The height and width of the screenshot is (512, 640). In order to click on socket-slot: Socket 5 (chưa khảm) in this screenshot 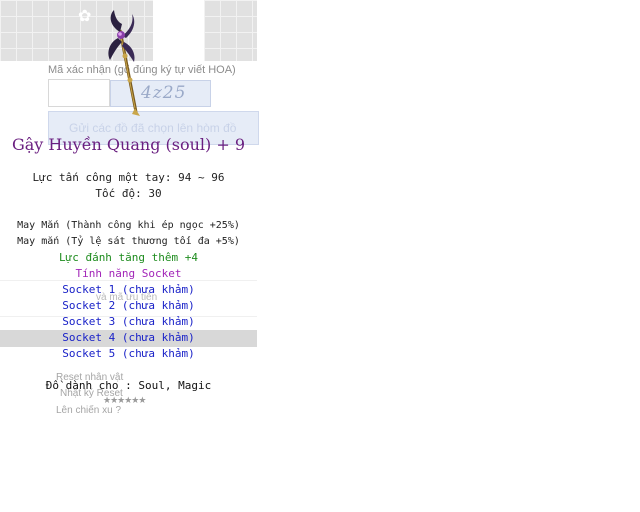, I will do `click(128, 354)`.